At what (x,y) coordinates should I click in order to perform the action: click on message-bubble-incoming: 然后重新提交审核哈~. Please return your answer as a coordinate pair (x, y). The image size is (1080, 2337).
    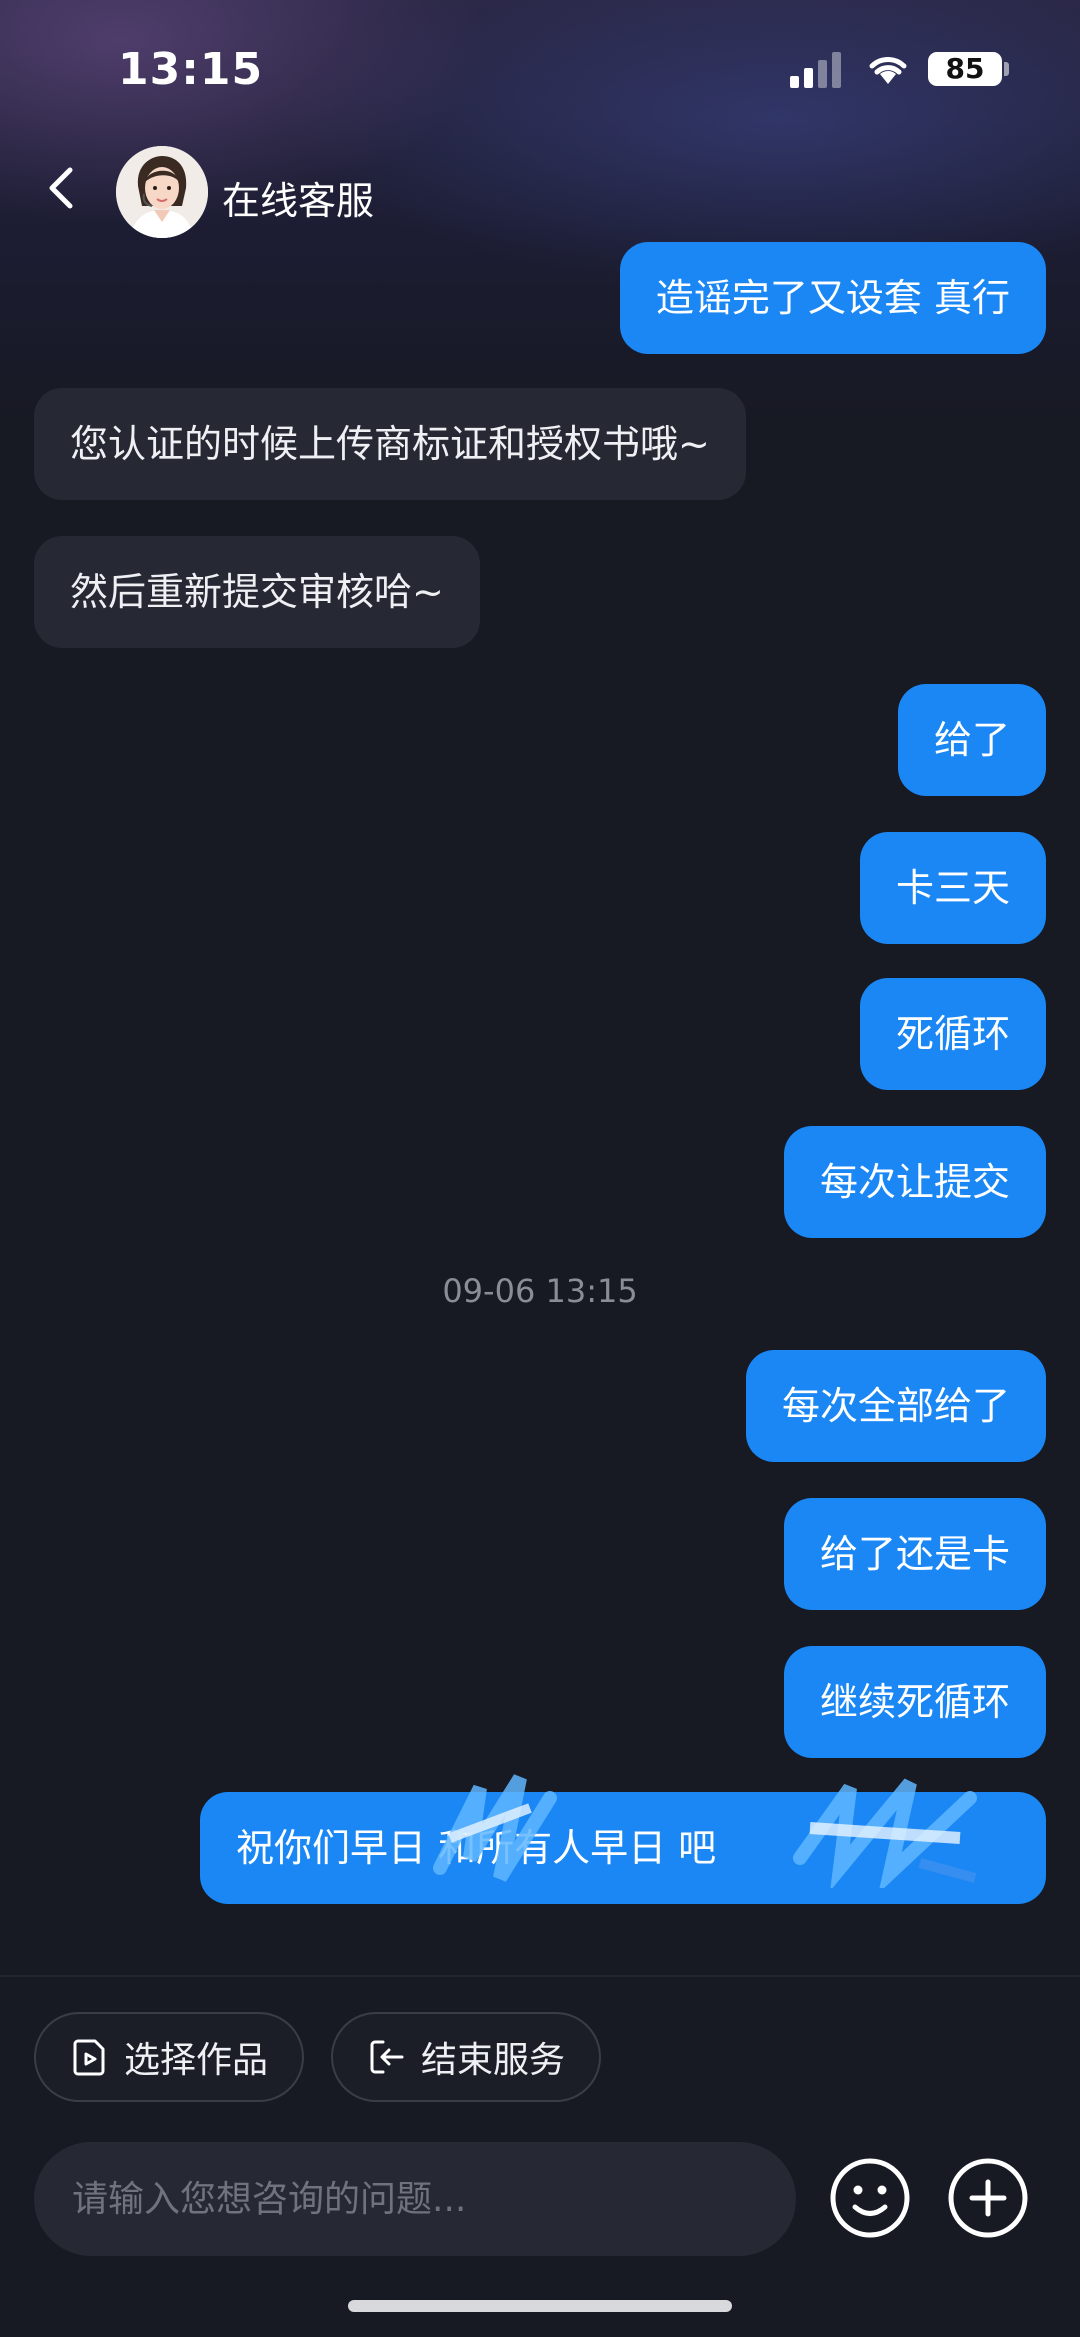
    Looking at the image, I should click on (257, 592).